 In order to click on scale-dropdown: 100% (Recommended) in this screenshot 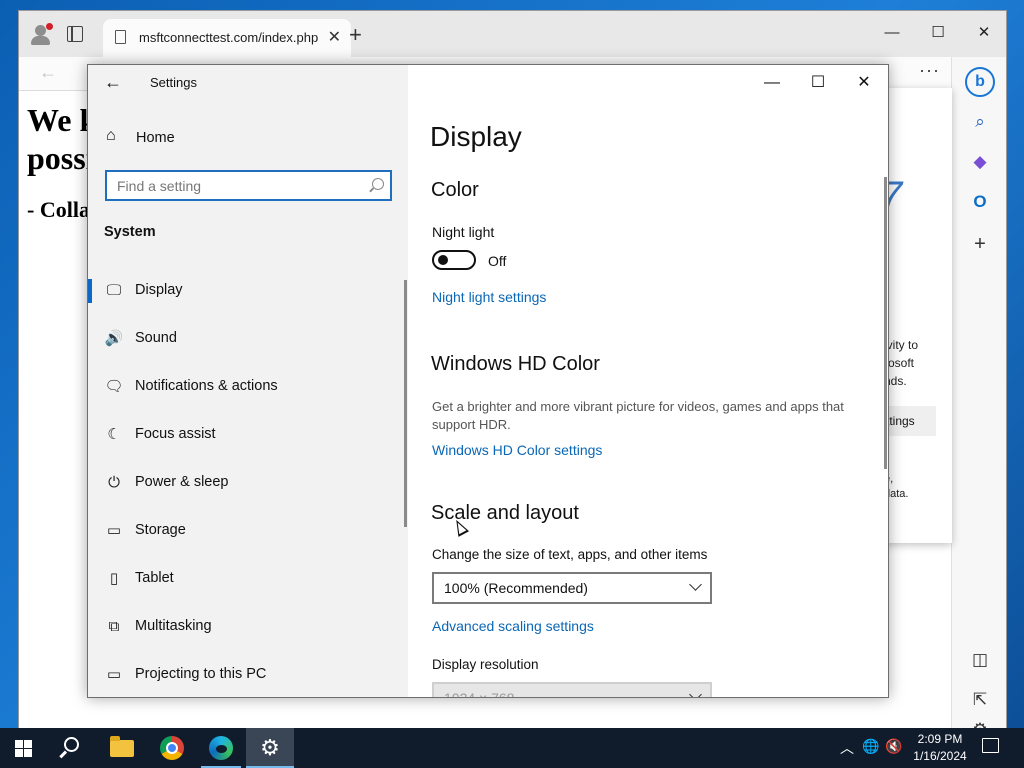, I will do `click(572, 588)`.